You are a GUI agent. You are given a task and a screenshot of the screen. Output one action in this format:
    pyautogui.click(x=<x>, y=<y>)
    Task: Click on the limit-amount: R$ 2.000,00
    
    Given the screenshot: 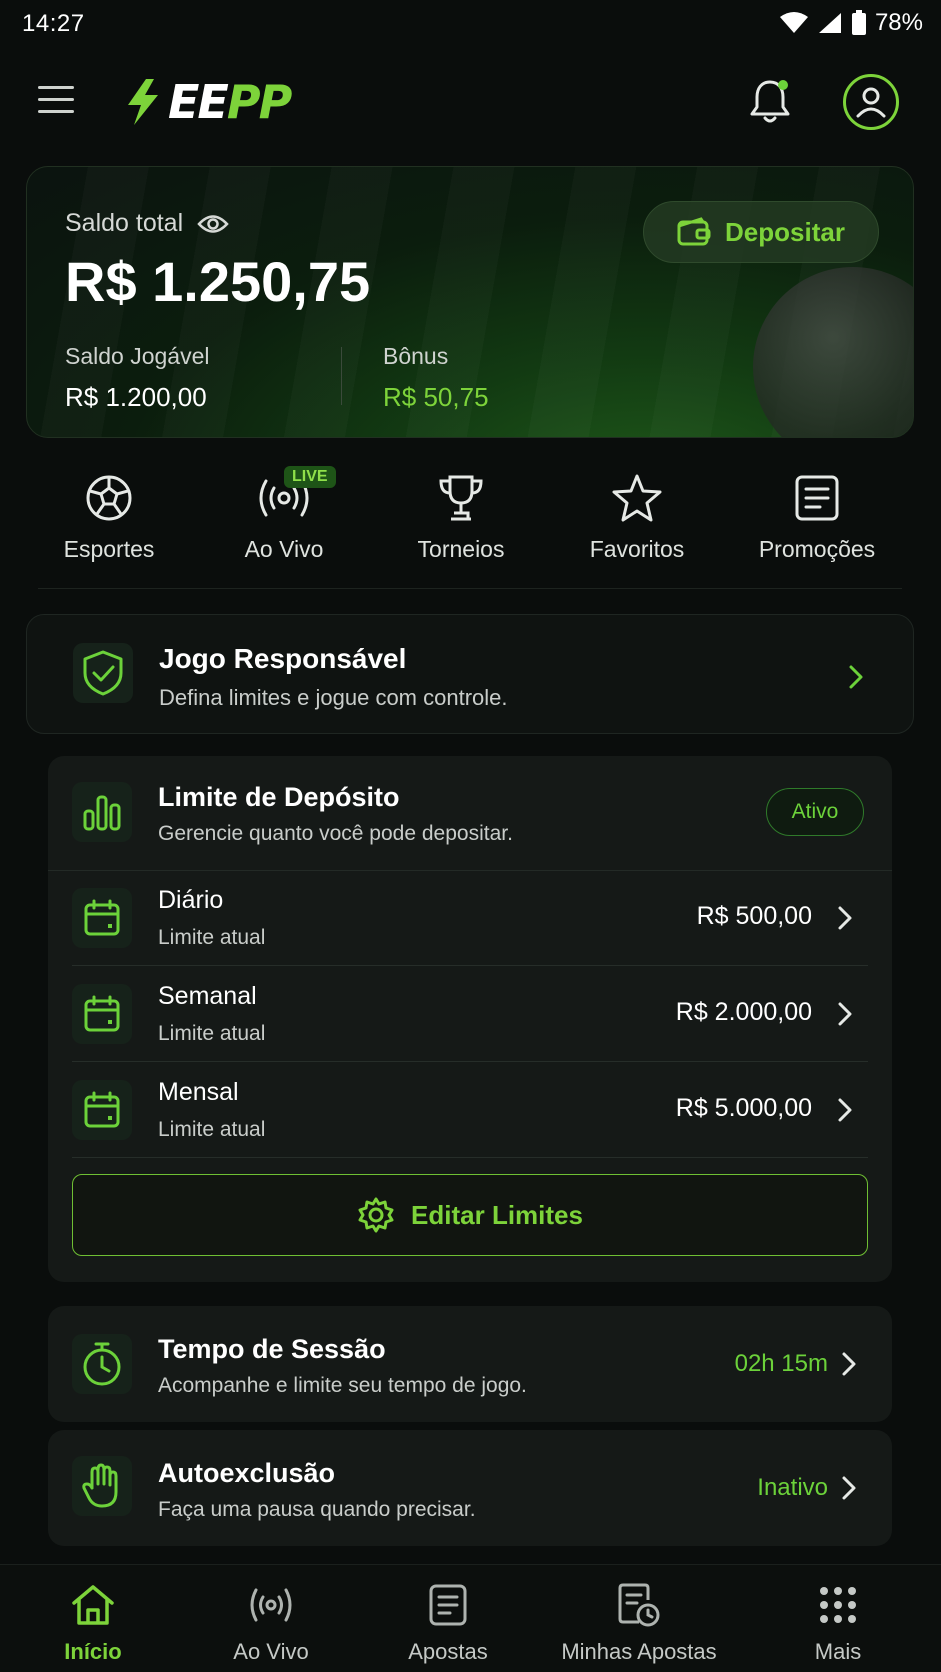 What is the action you would take?
    pyautogui.click(x=743, y=1012)
    